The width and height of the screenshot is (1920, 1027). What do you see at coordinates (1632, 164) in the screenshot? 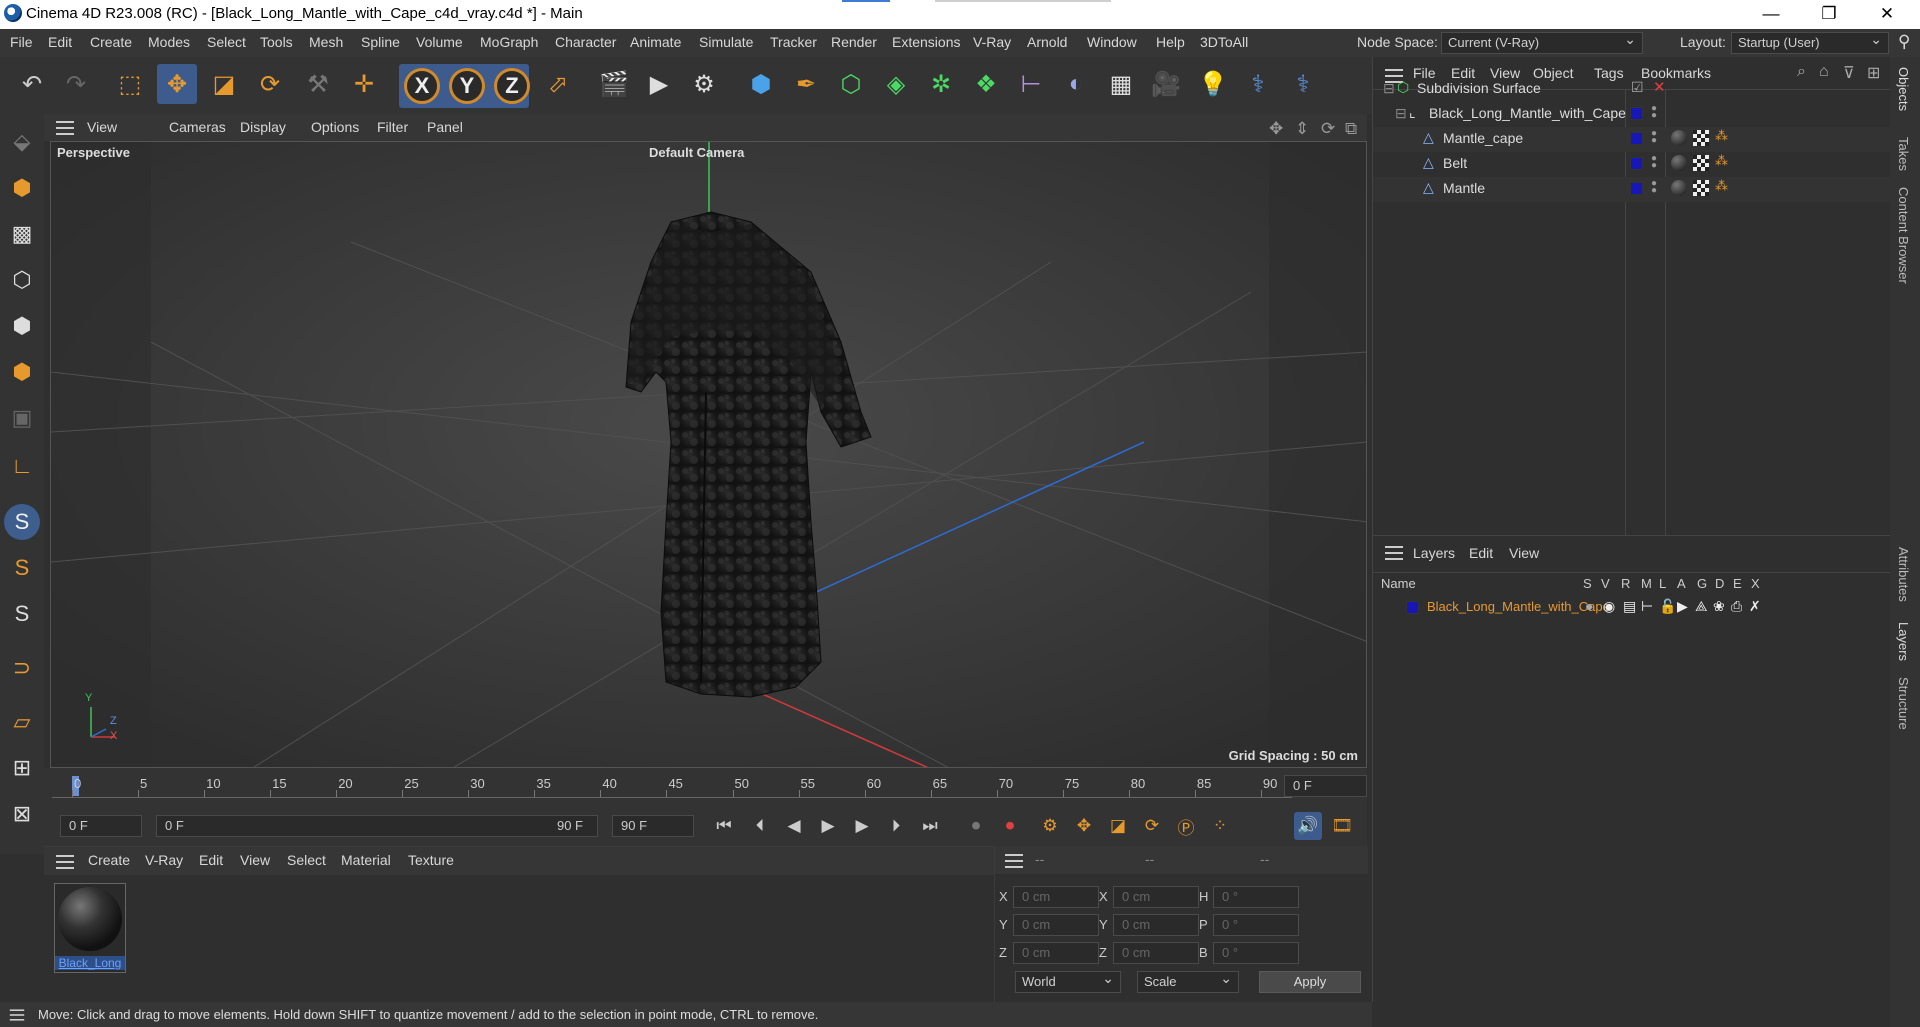
I see `object-row-belt: △ Belt ● ● ⁂` at bounding box center [1632, 164].